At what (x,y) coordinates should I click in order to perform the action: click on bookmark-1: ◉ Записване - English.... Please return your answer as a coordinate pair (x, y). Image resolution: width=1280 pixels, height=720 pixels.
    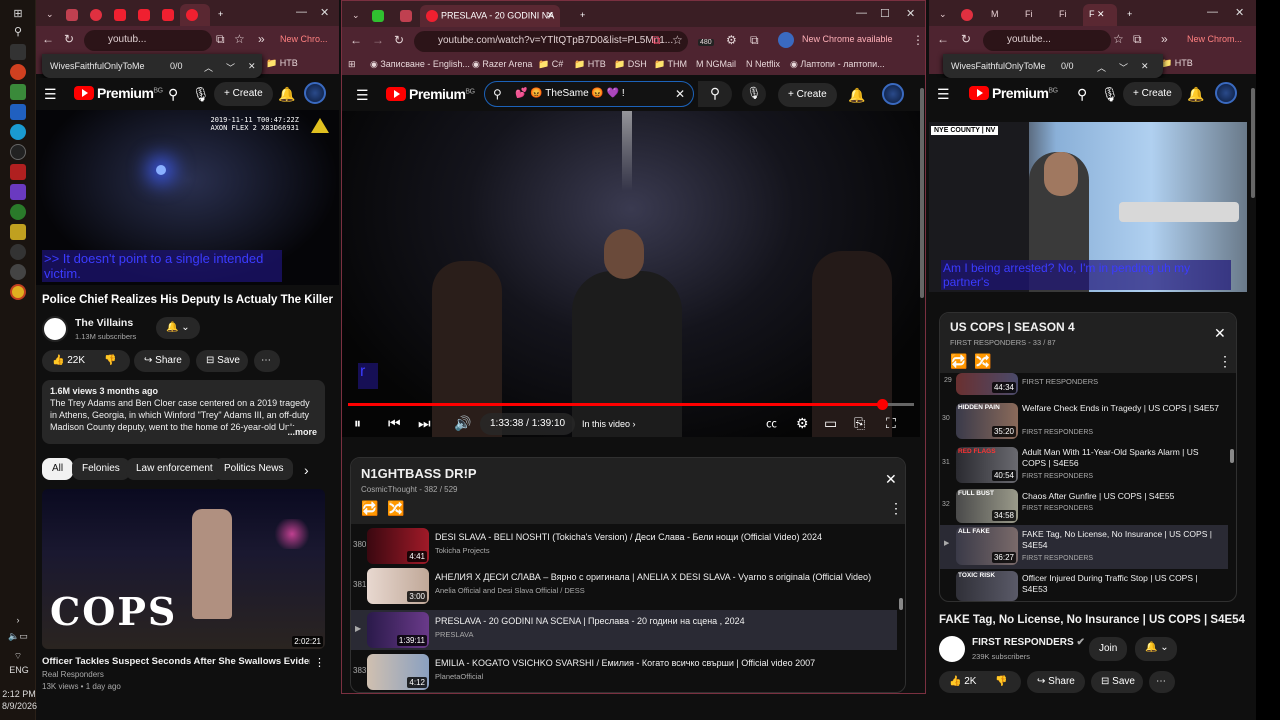
    Looking at the image, I should click on (420, 64).